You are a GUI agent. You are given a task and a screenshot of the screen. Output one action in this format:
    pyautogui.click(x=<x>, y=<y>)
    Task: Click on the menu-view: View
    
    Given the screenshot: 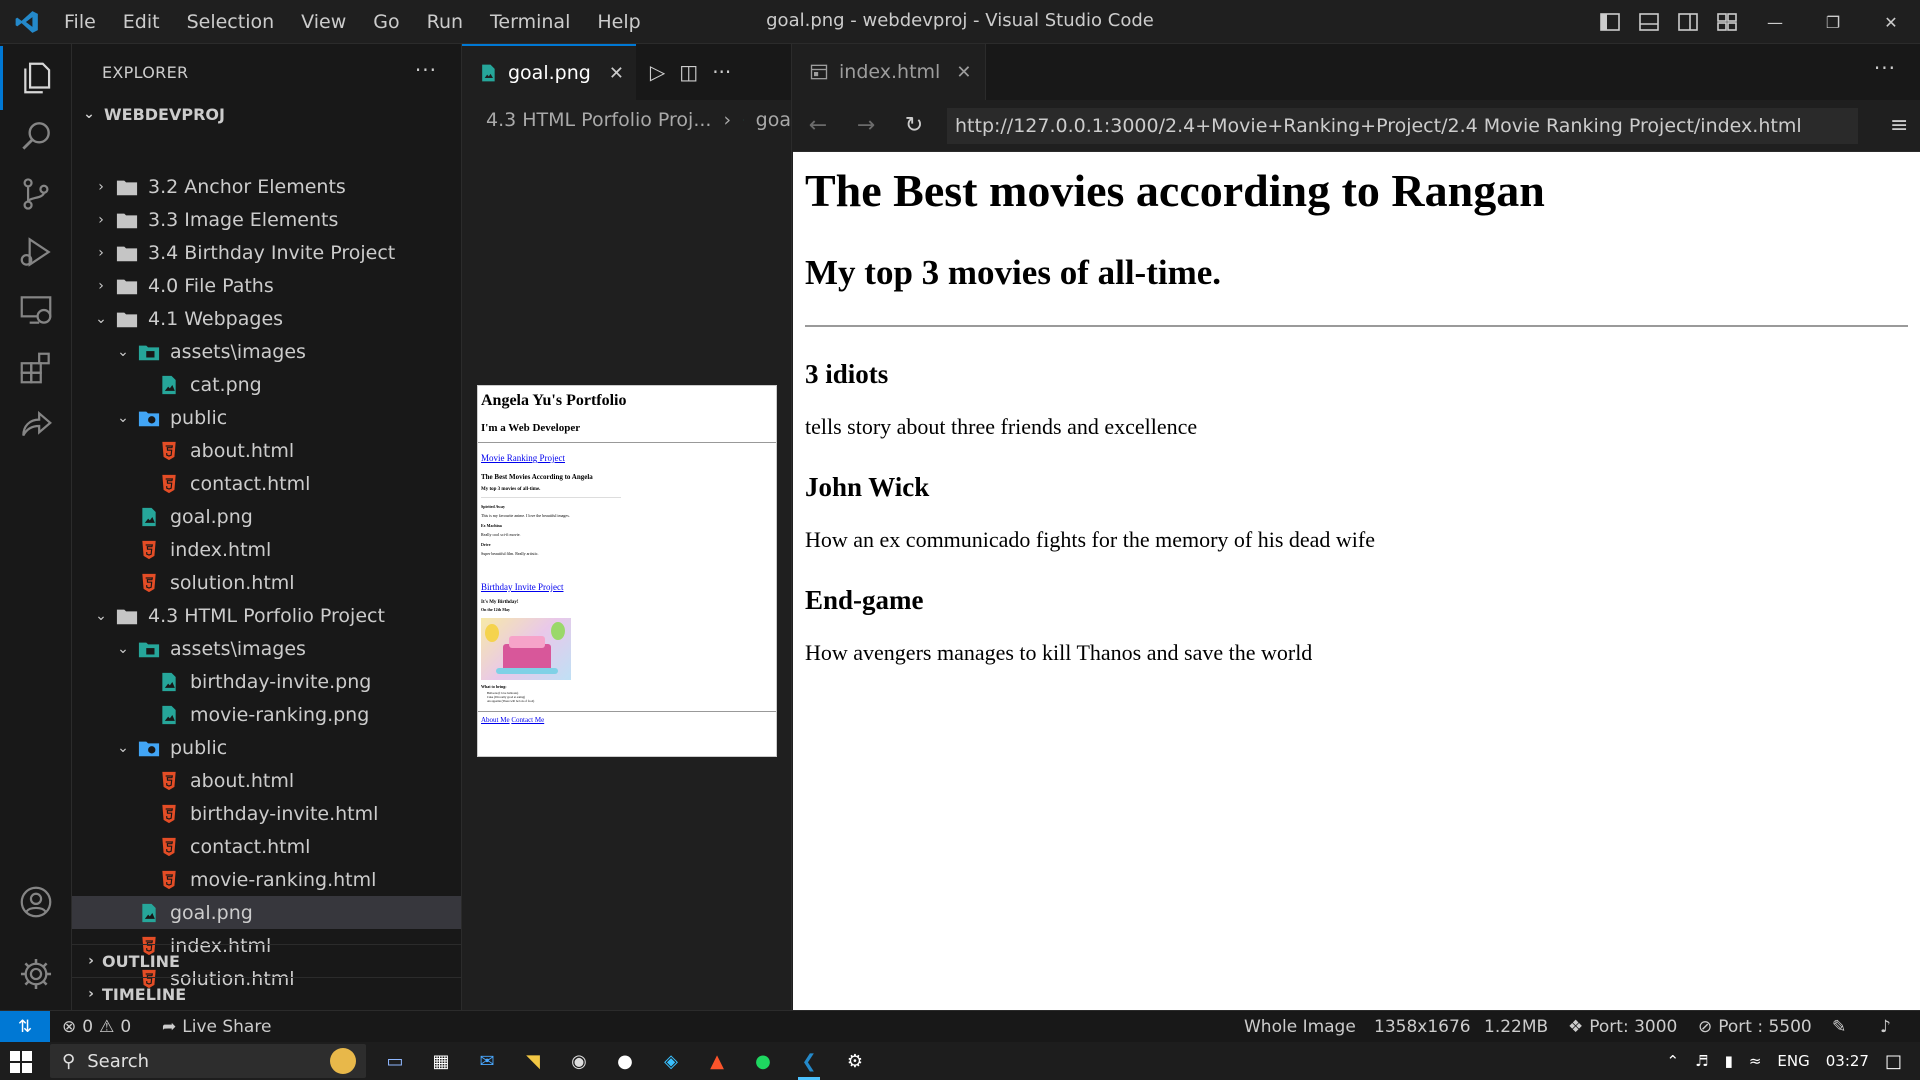 What is the action you would take?
    pyautogui.click(x=323, y=22)
    